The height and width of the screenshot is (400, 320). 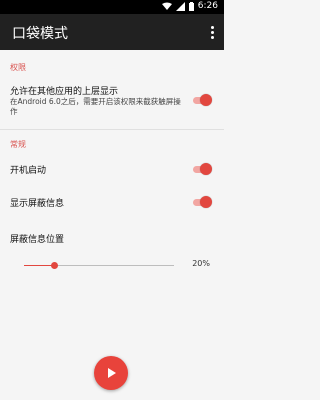 I want to click on slider-knob, so click(x=54, y=265).